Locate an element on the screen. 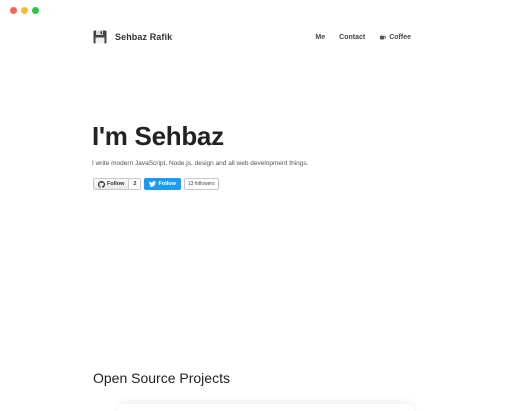  project-card-preview is located at coordinates (266, 407).